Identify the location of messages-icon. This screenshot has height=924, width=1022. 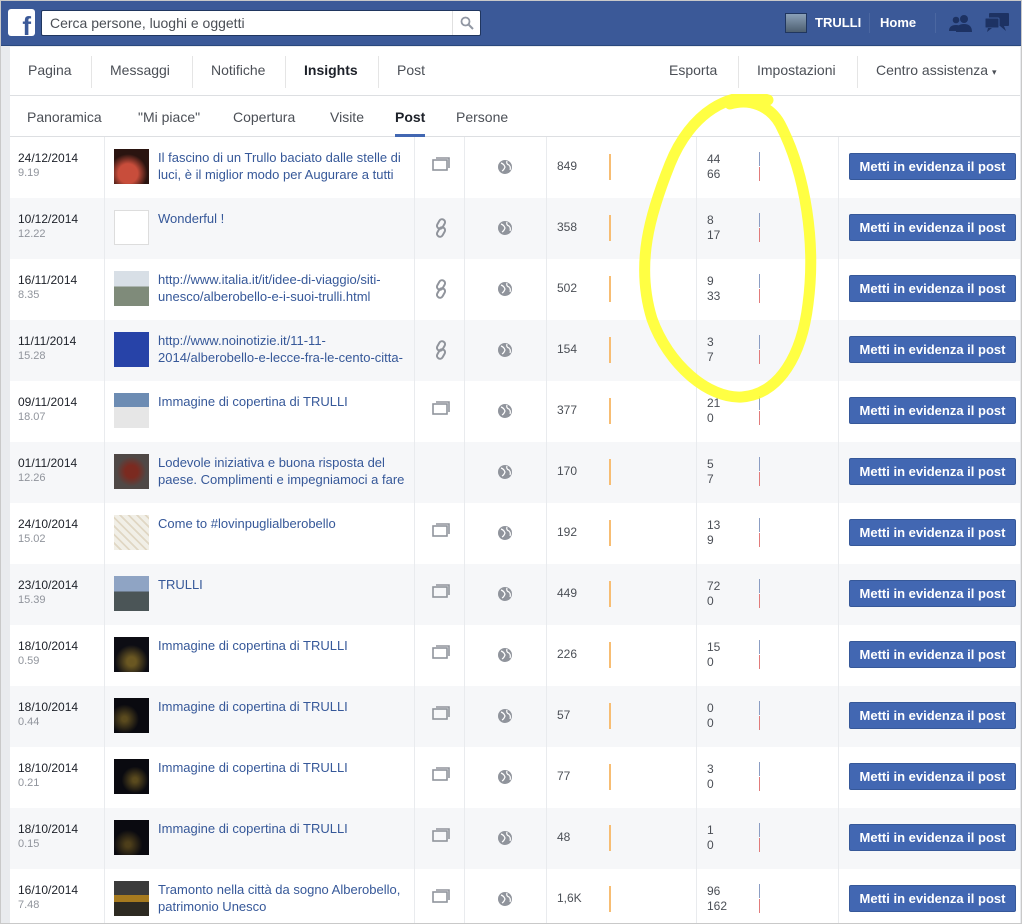
(997, 23).